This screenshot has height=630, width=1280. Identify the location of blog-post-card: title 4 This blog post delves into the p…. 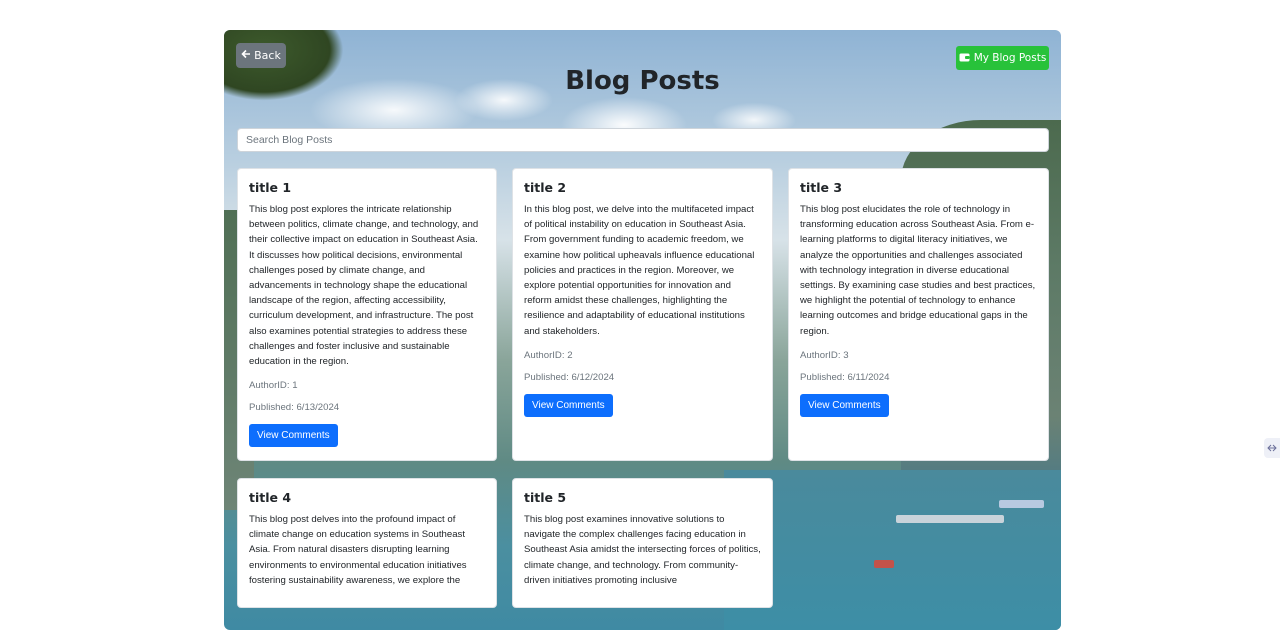
(367, 543).